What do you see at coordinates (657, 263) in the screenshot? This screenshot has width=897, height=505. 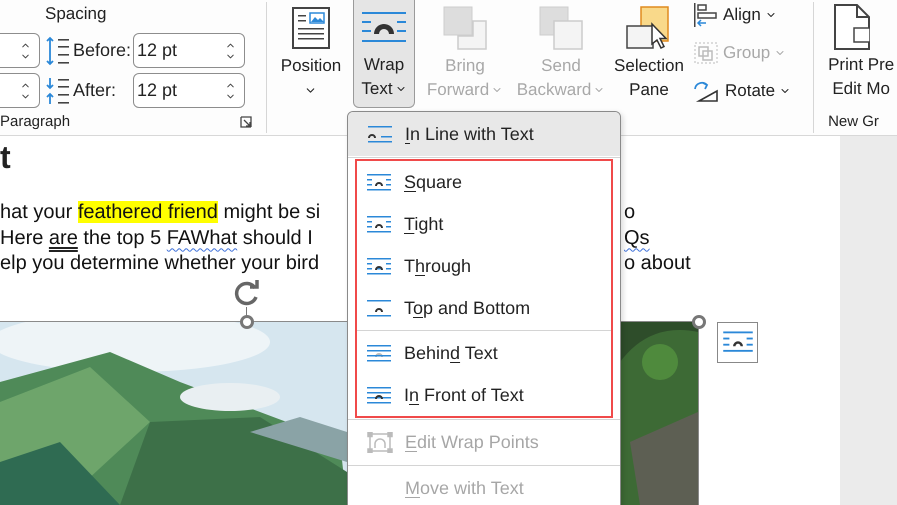 I see `paragraph-text: o about` at bounding box center [657, 263].